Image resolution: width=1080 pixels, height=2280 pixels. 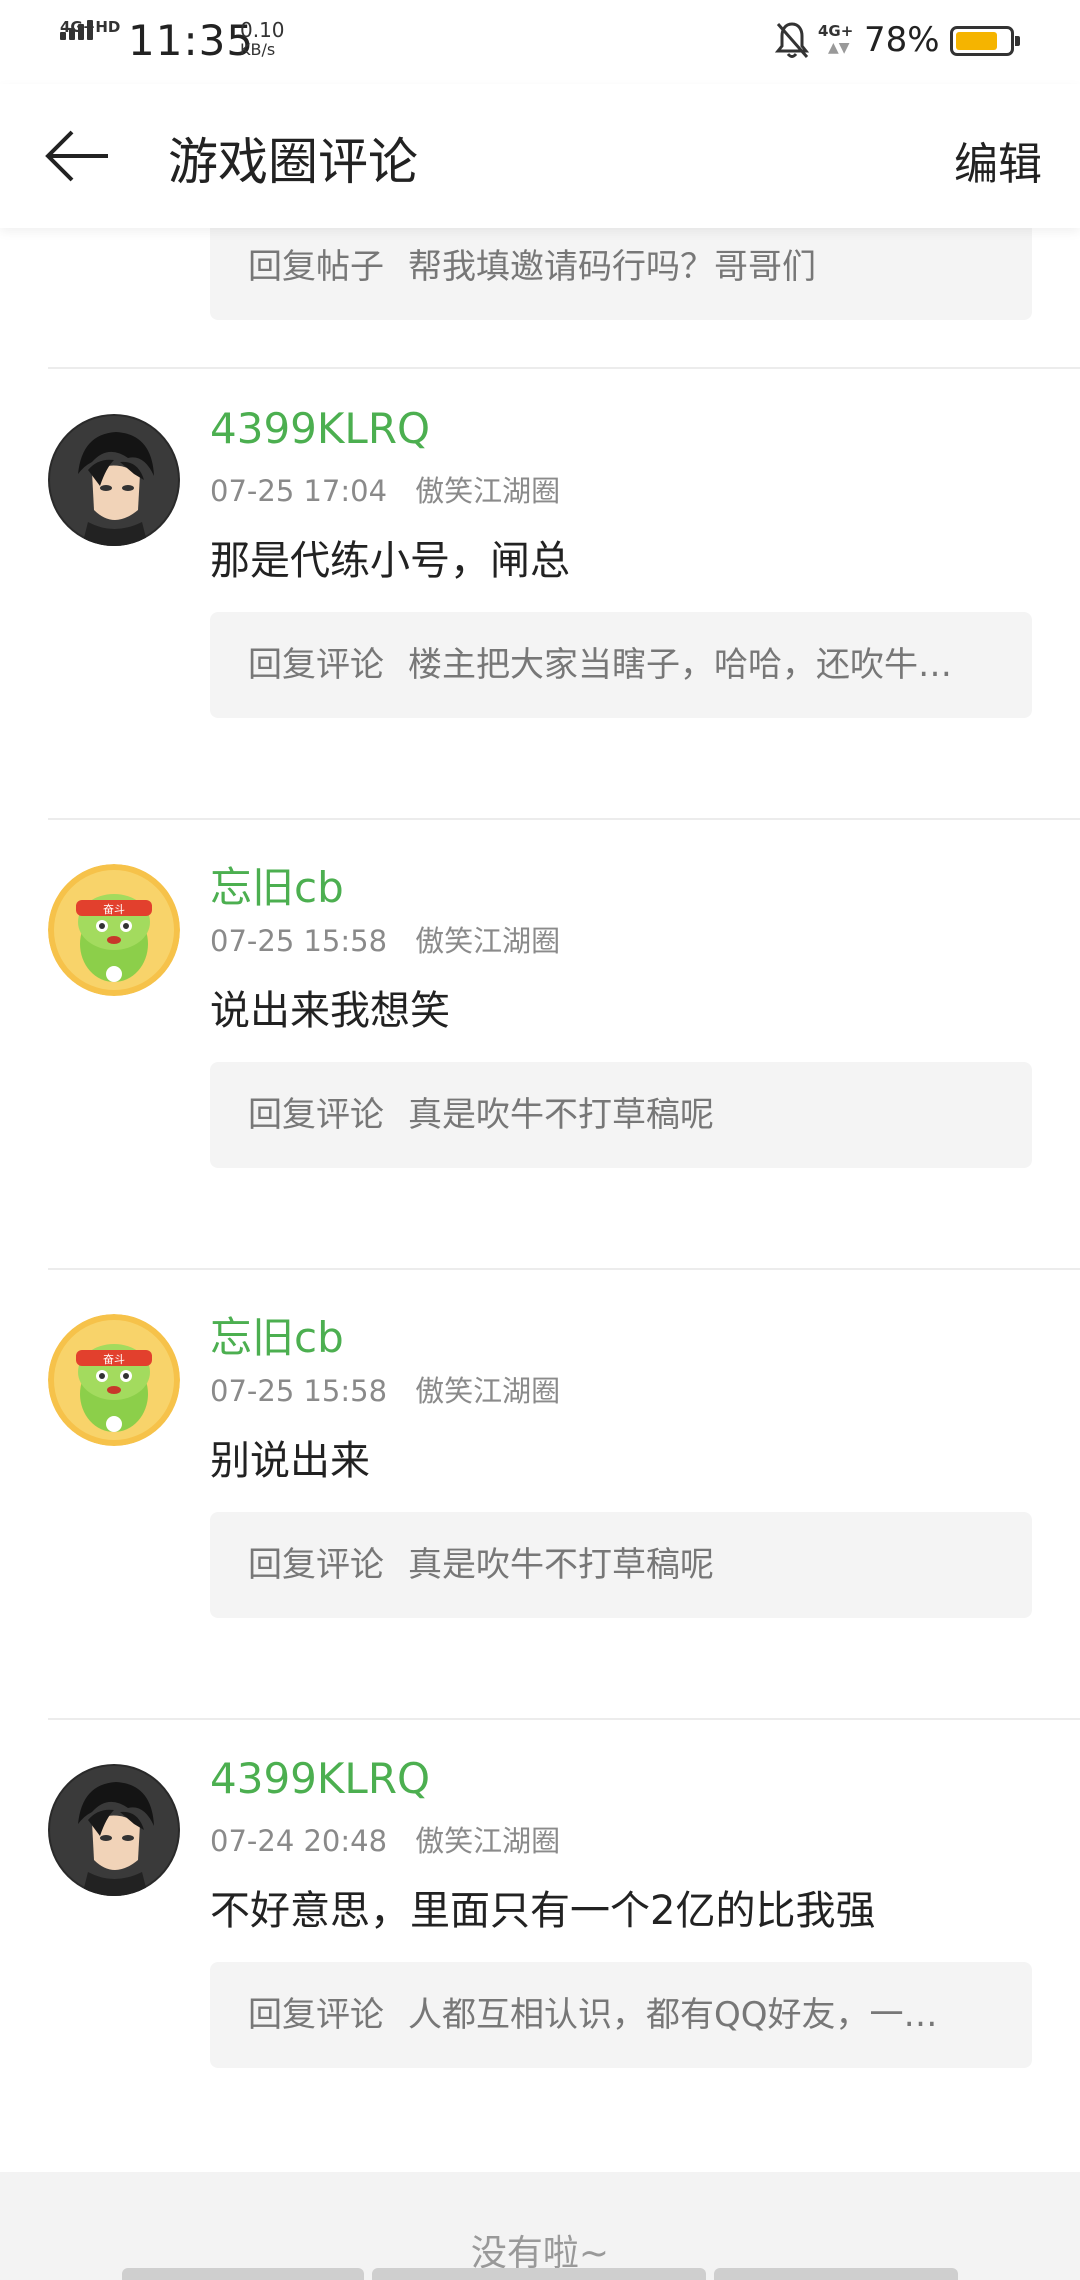 What do you see at coordinates (330, 1011) in the screenshot?
I see `comment-text: 说出来我想笑` at bounding box center [330, 1011].